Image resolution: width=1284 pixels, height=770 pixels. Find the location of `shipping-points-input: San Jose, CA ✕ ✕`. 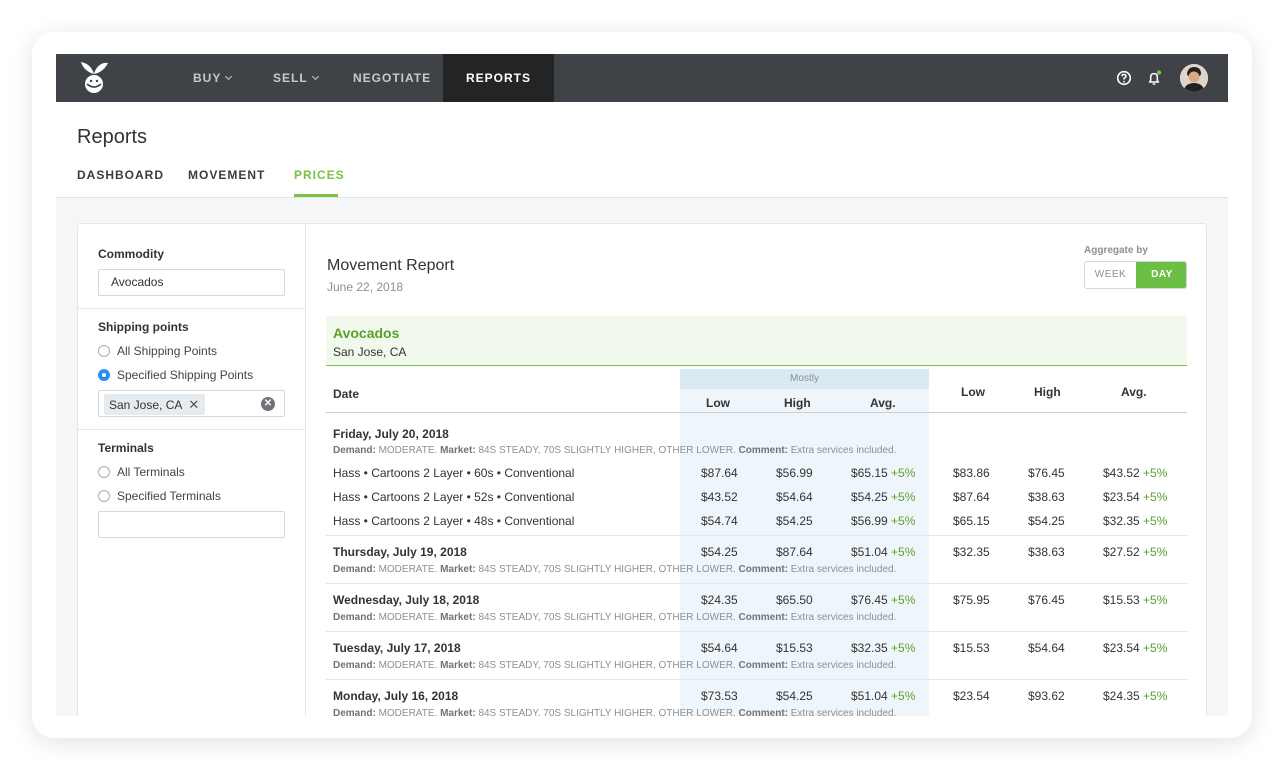

shipping-points-input: San Jose, CA ✕ ✕ is located at coordinates (191, 403).